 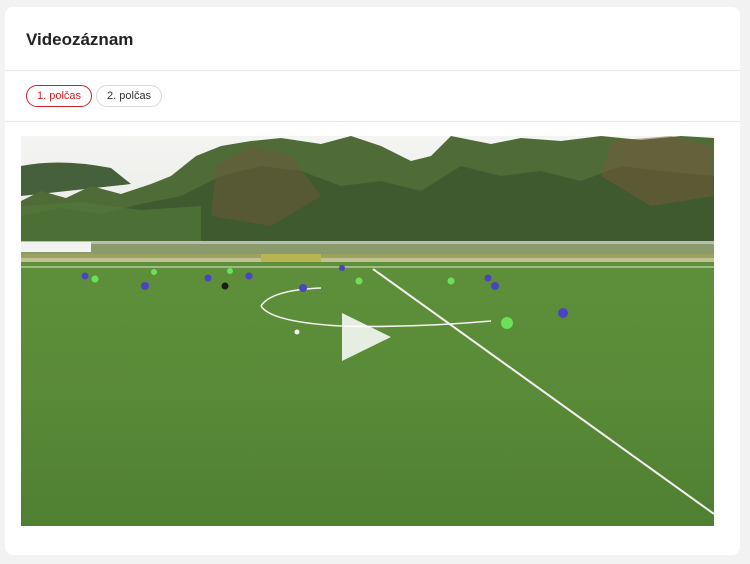 What do you see at coordinates (372, 39) in the screenshot?
I see `card-header: Videozáznam` at bounding box center [372, 39].